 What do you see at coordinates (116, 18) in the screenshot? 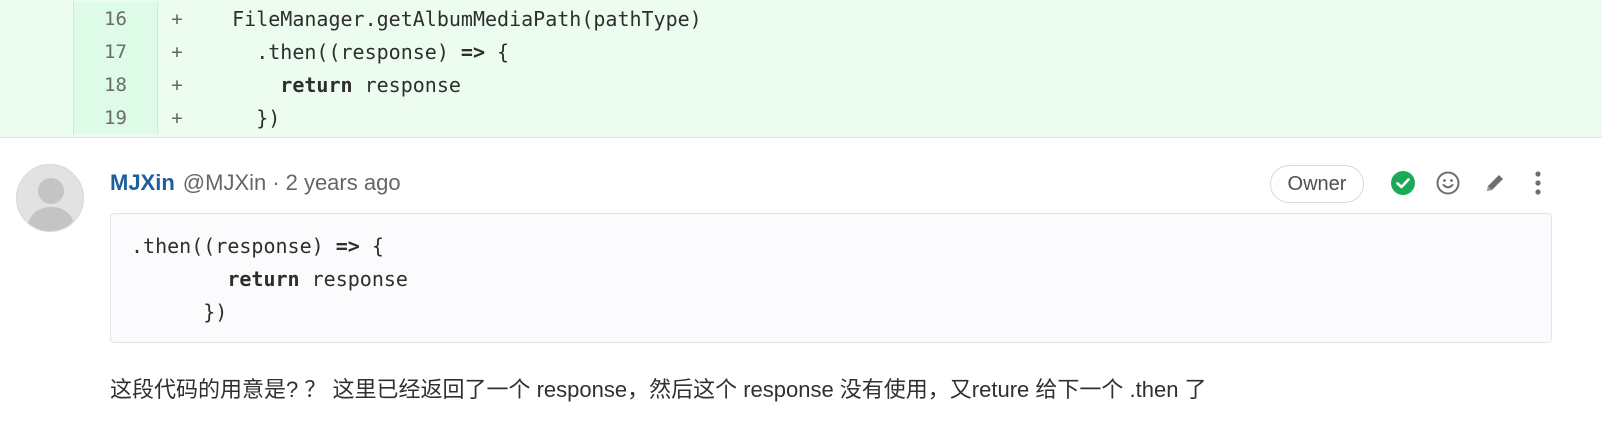
I see `line-number: 16` at bounding box center [116, 18].